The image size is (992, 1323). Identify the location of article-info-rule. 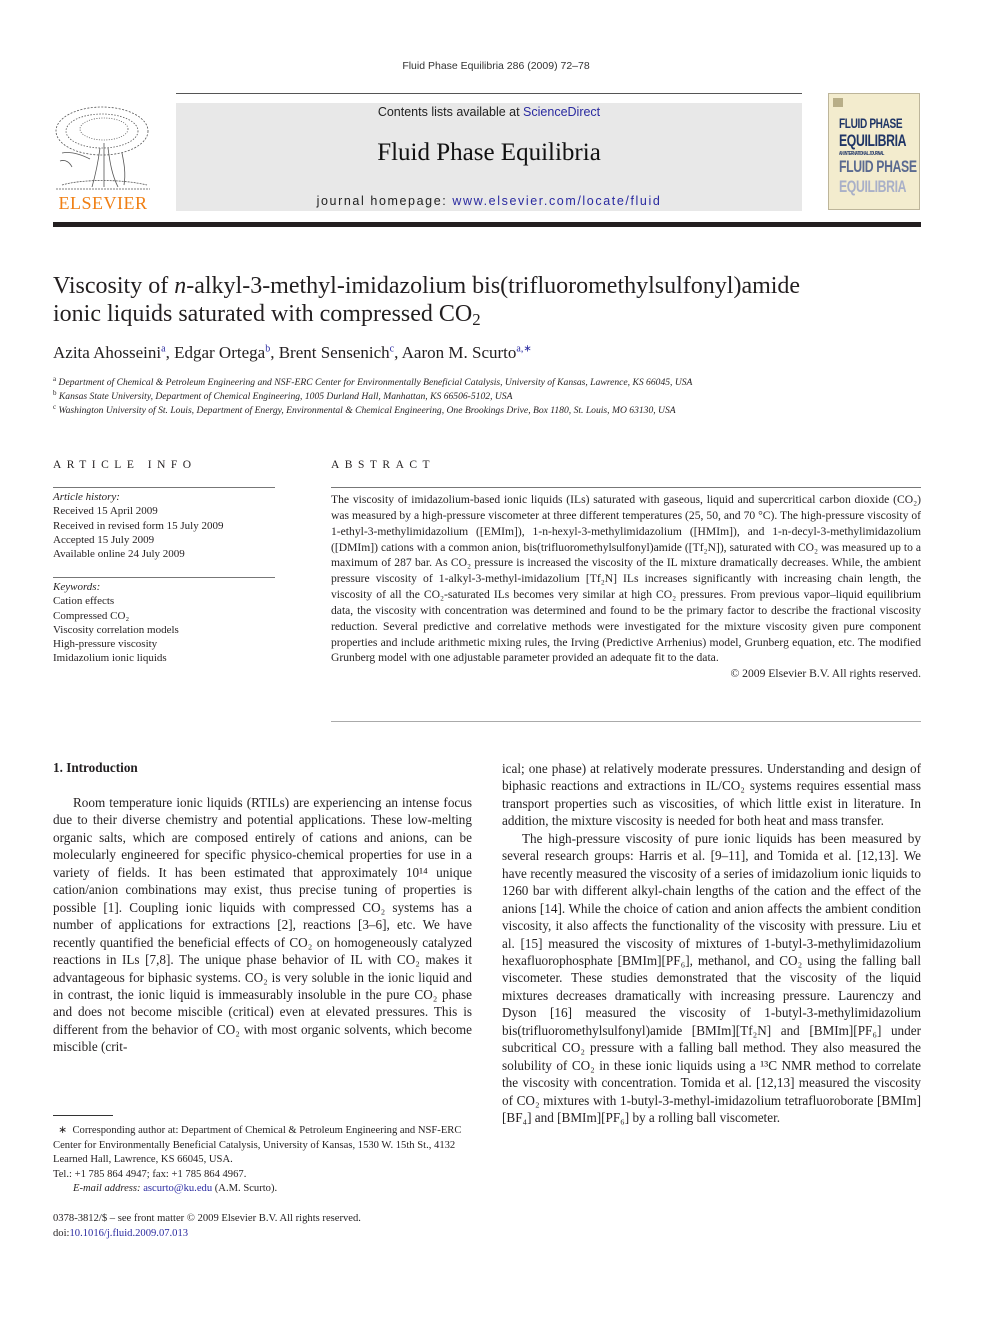
(164, 487).